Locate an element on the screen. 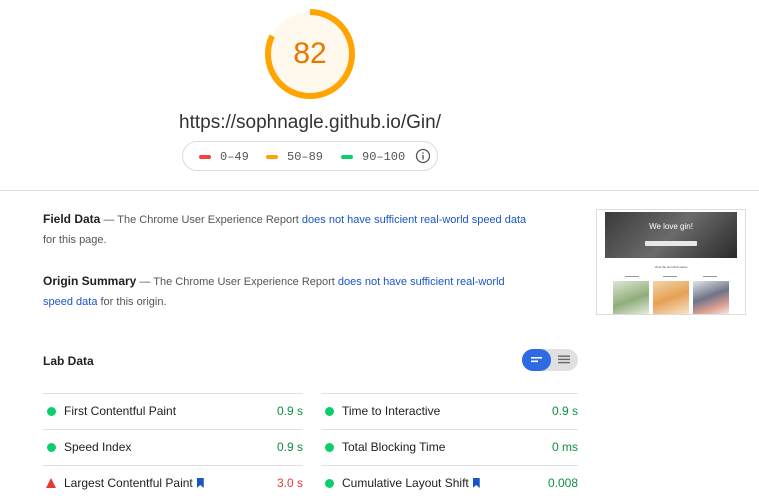  metric-label: Largest Contentful Paint is located at coordinates (134, 483).